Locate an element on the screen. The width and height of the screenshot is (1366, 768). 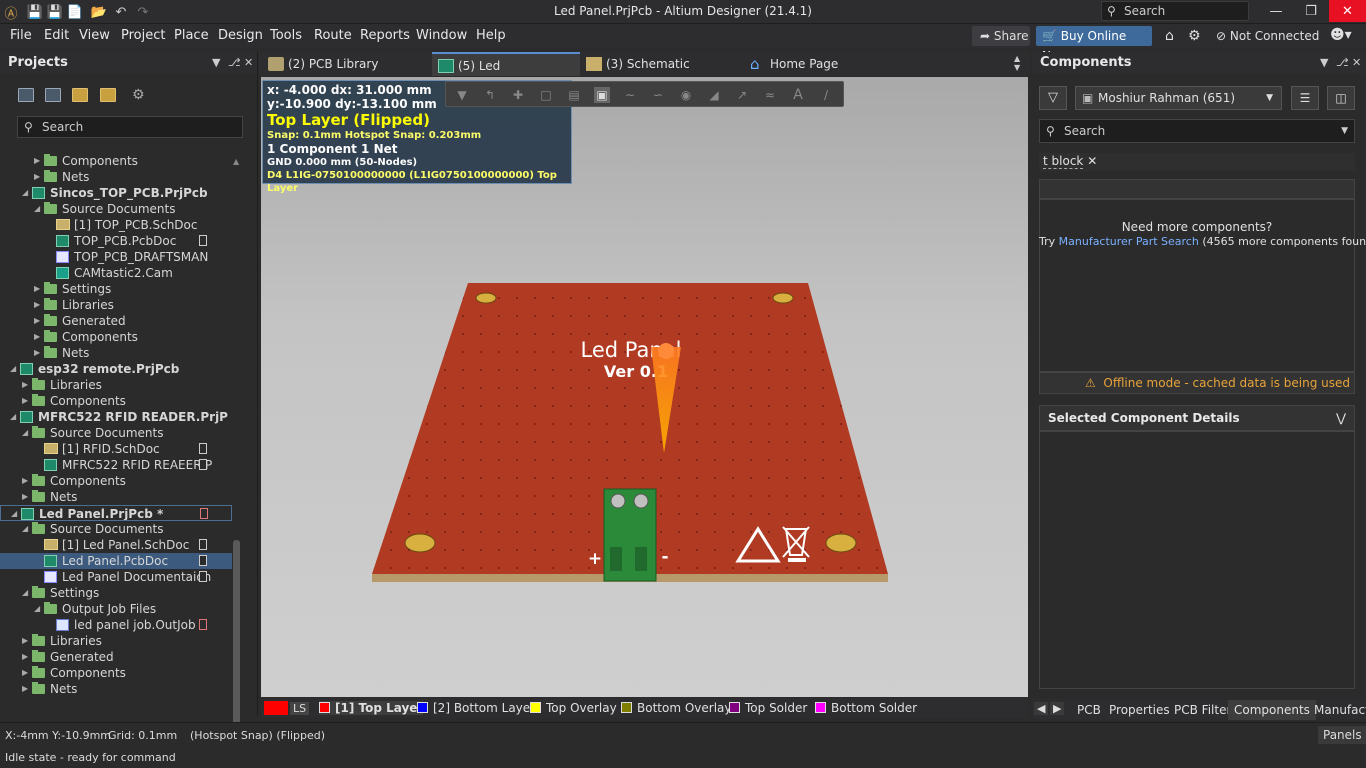
share-button: ➦ Share is located at coordinates (1001, 36).